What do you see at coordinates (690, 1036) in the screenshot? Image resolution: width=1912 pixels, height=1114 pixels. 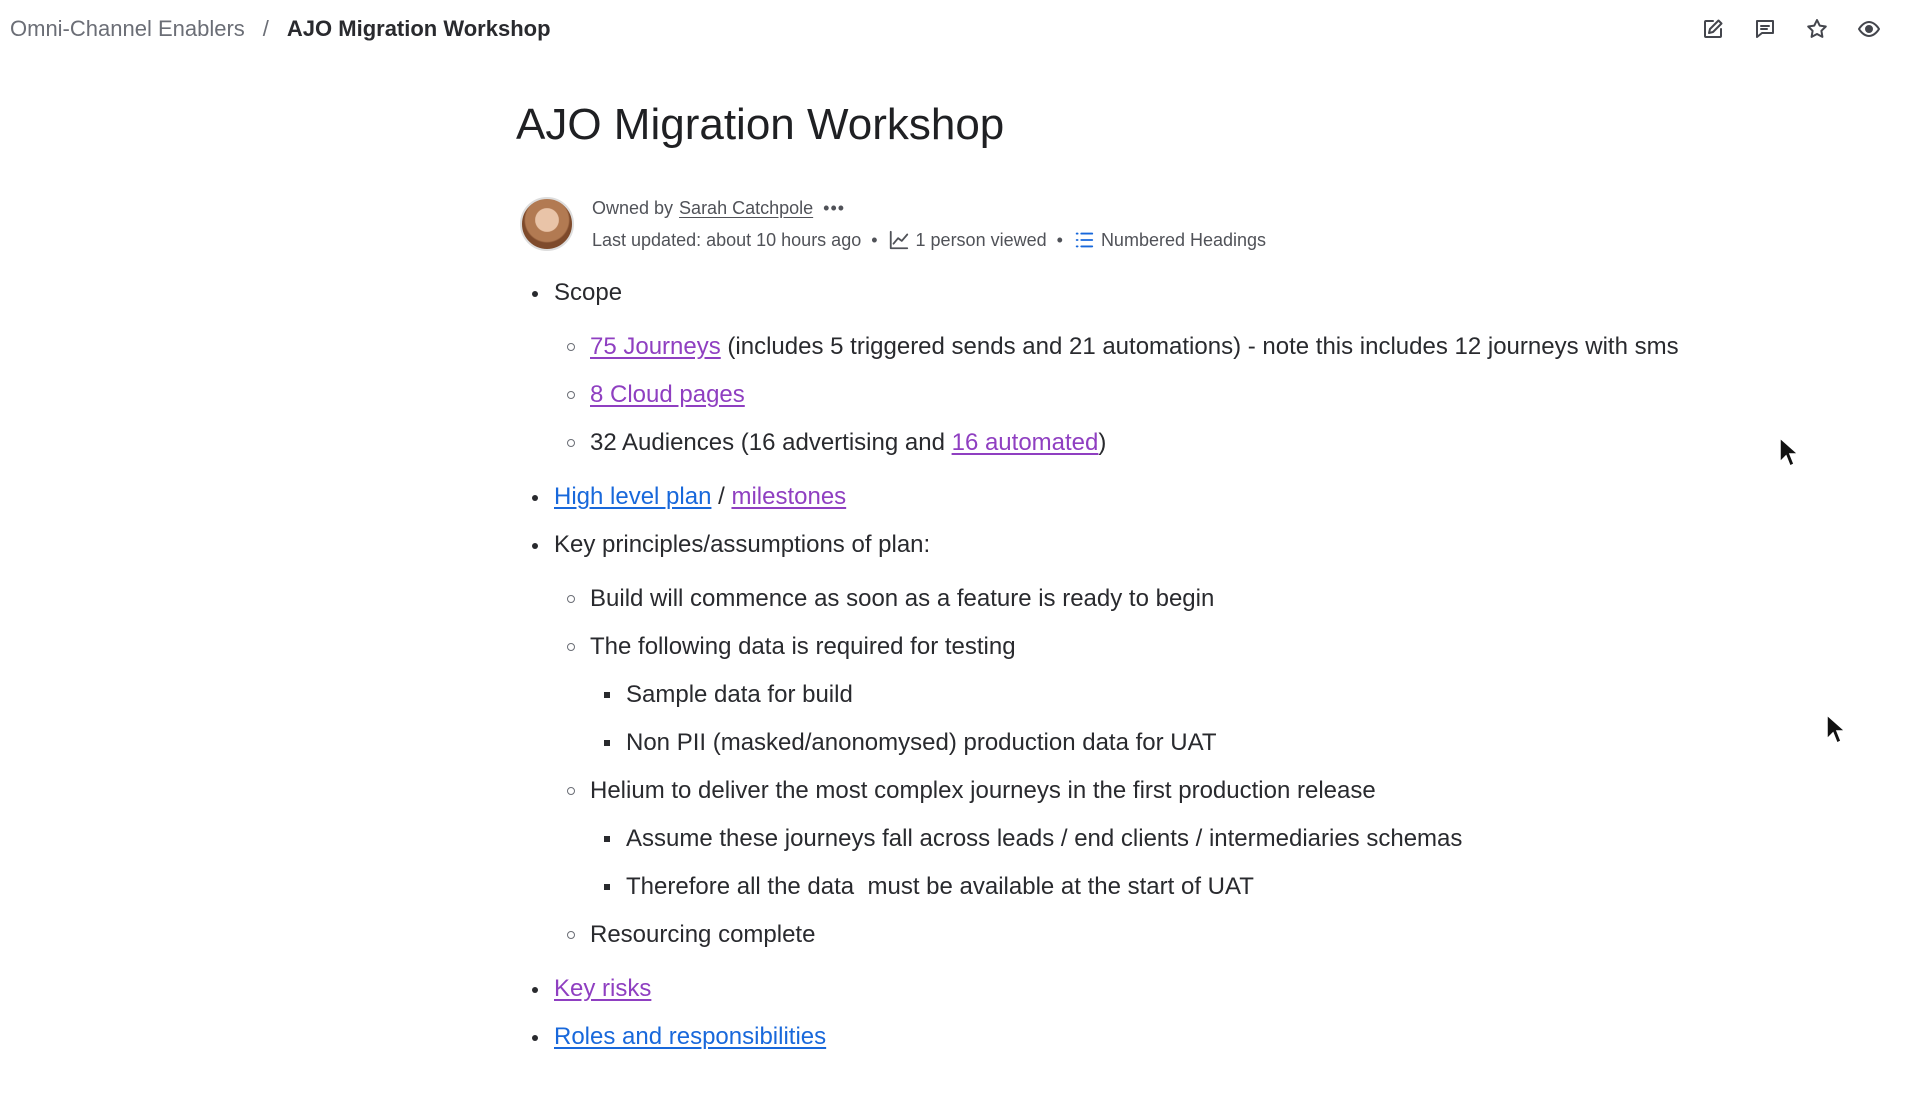 I see `roles-link: Roles and responsibilities` at bounding box center [690, 1036].